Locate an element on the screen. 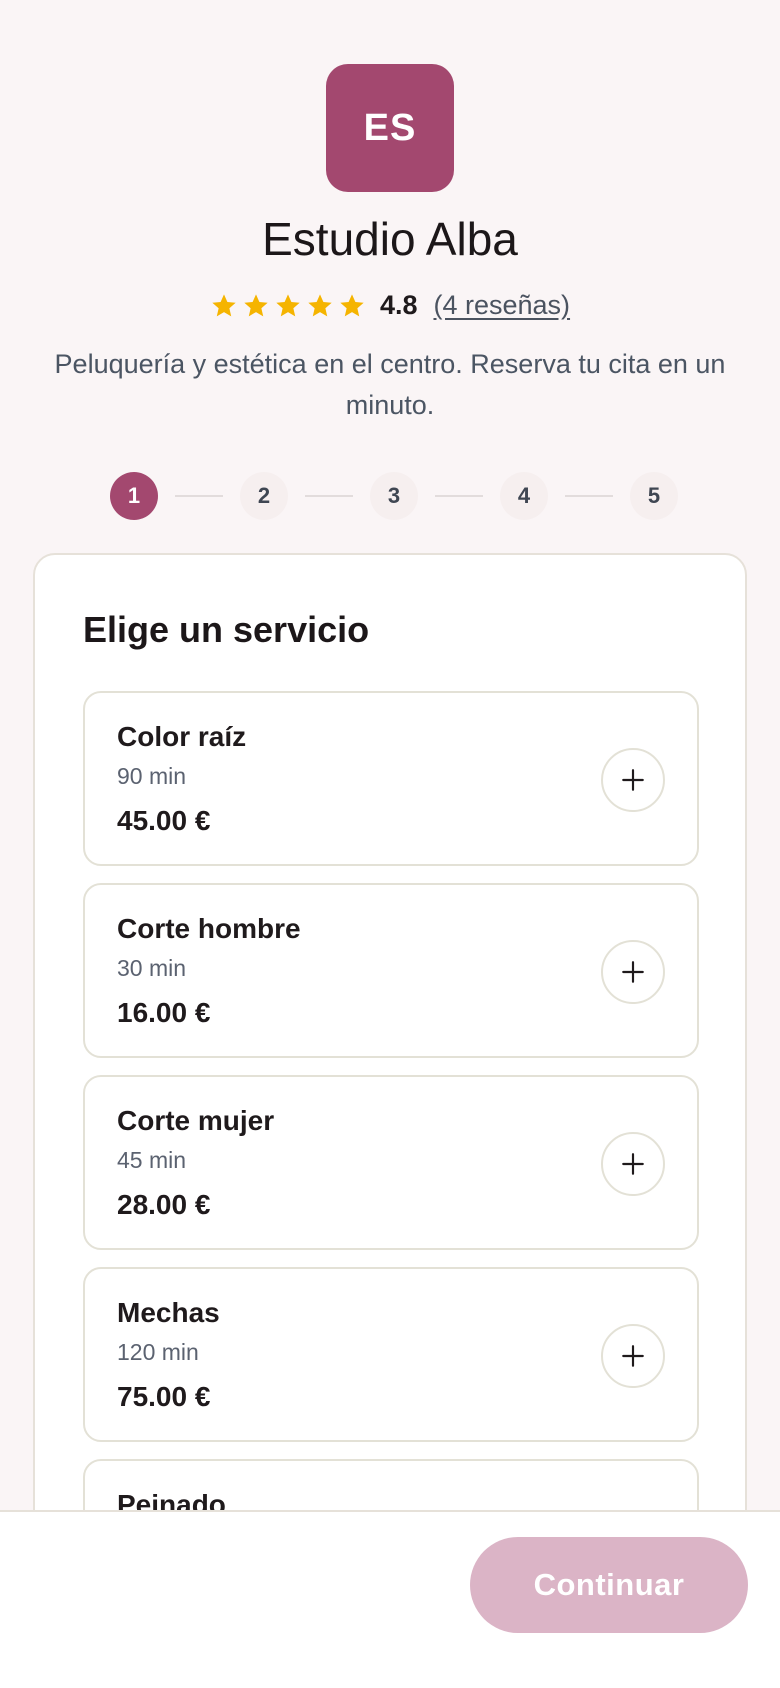 This screenshot has height=1688, width=780. service-item: Corte hombre 30 min 16.00 € is located at coordinates (391, 970).